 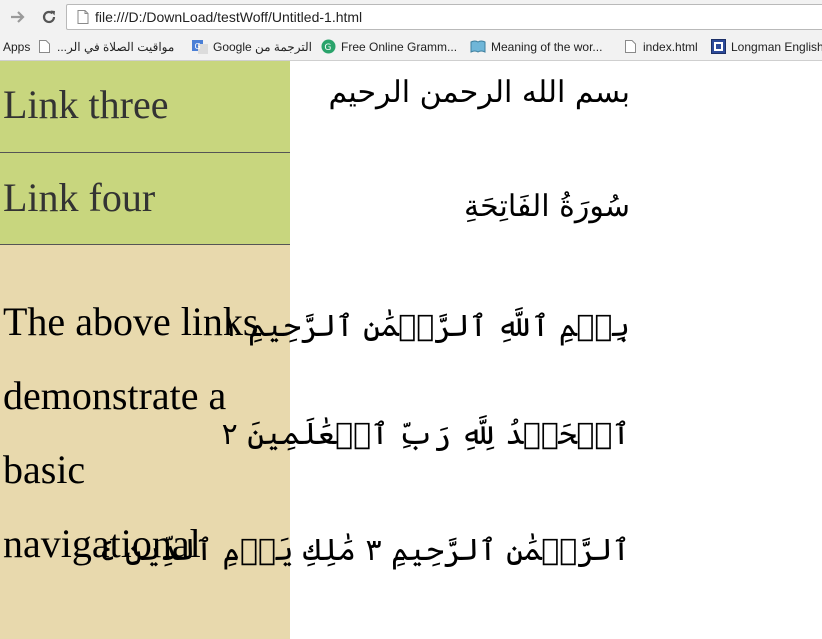 What do you see at coordinates (479, 92) in the screenshot?
I see `basmala-plain: بسم الله الرحمن الرحيم` at bounding box center [479, 92].